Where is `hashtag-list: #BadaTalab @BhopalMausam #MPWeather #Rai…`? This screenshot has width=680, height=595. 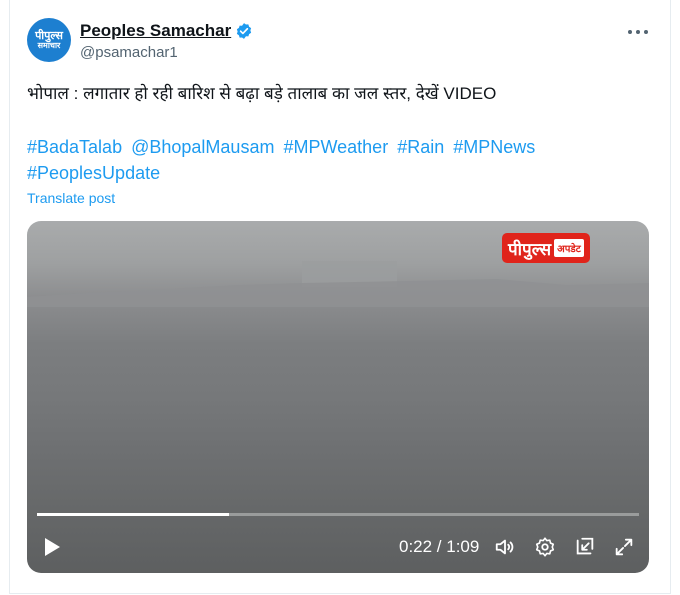 hashtag-list: #BadaTalab @BhopalMausam #MPWeather #Rai… is located at coordinates (337, 160).